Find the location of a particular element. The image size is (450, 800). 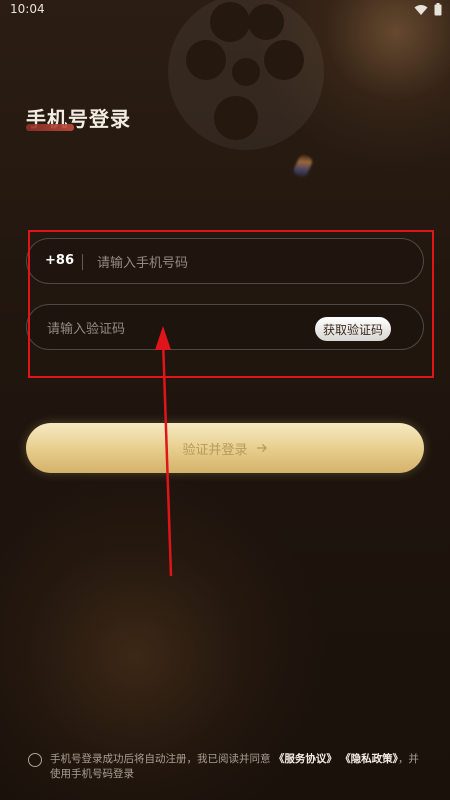

verify-login-button: 验证并登录 is located at coordinates (225, 448).